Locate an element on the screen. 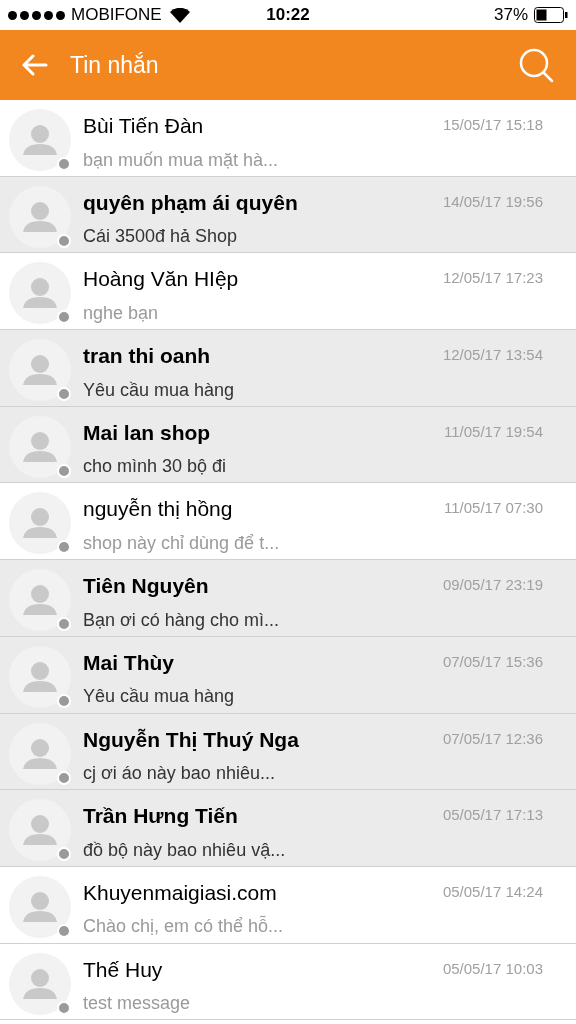 Image resolution: width=576 pixels, height=1024 pixels. message-preview: test message is located at coordinates (137, 1004).